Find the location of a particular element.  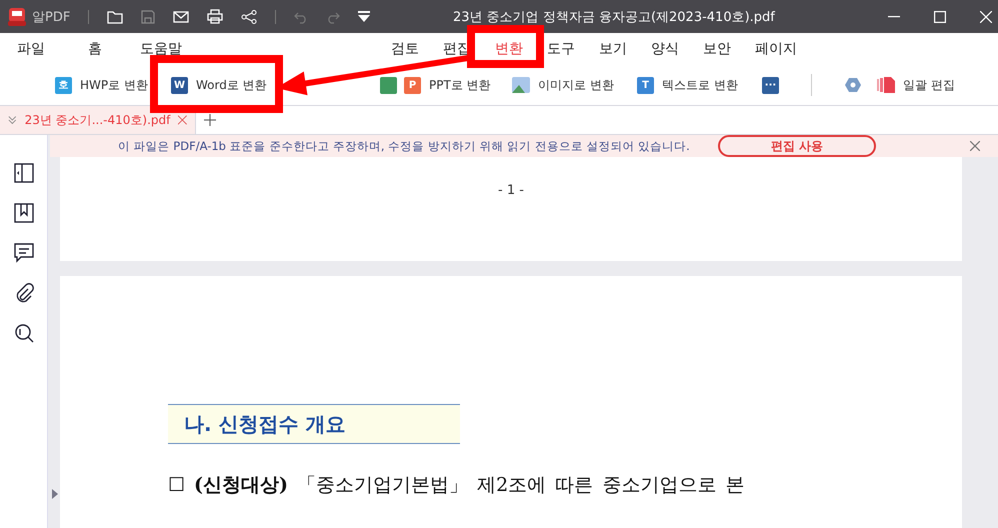

add-tab-icon is located at coordinates (210, 120).